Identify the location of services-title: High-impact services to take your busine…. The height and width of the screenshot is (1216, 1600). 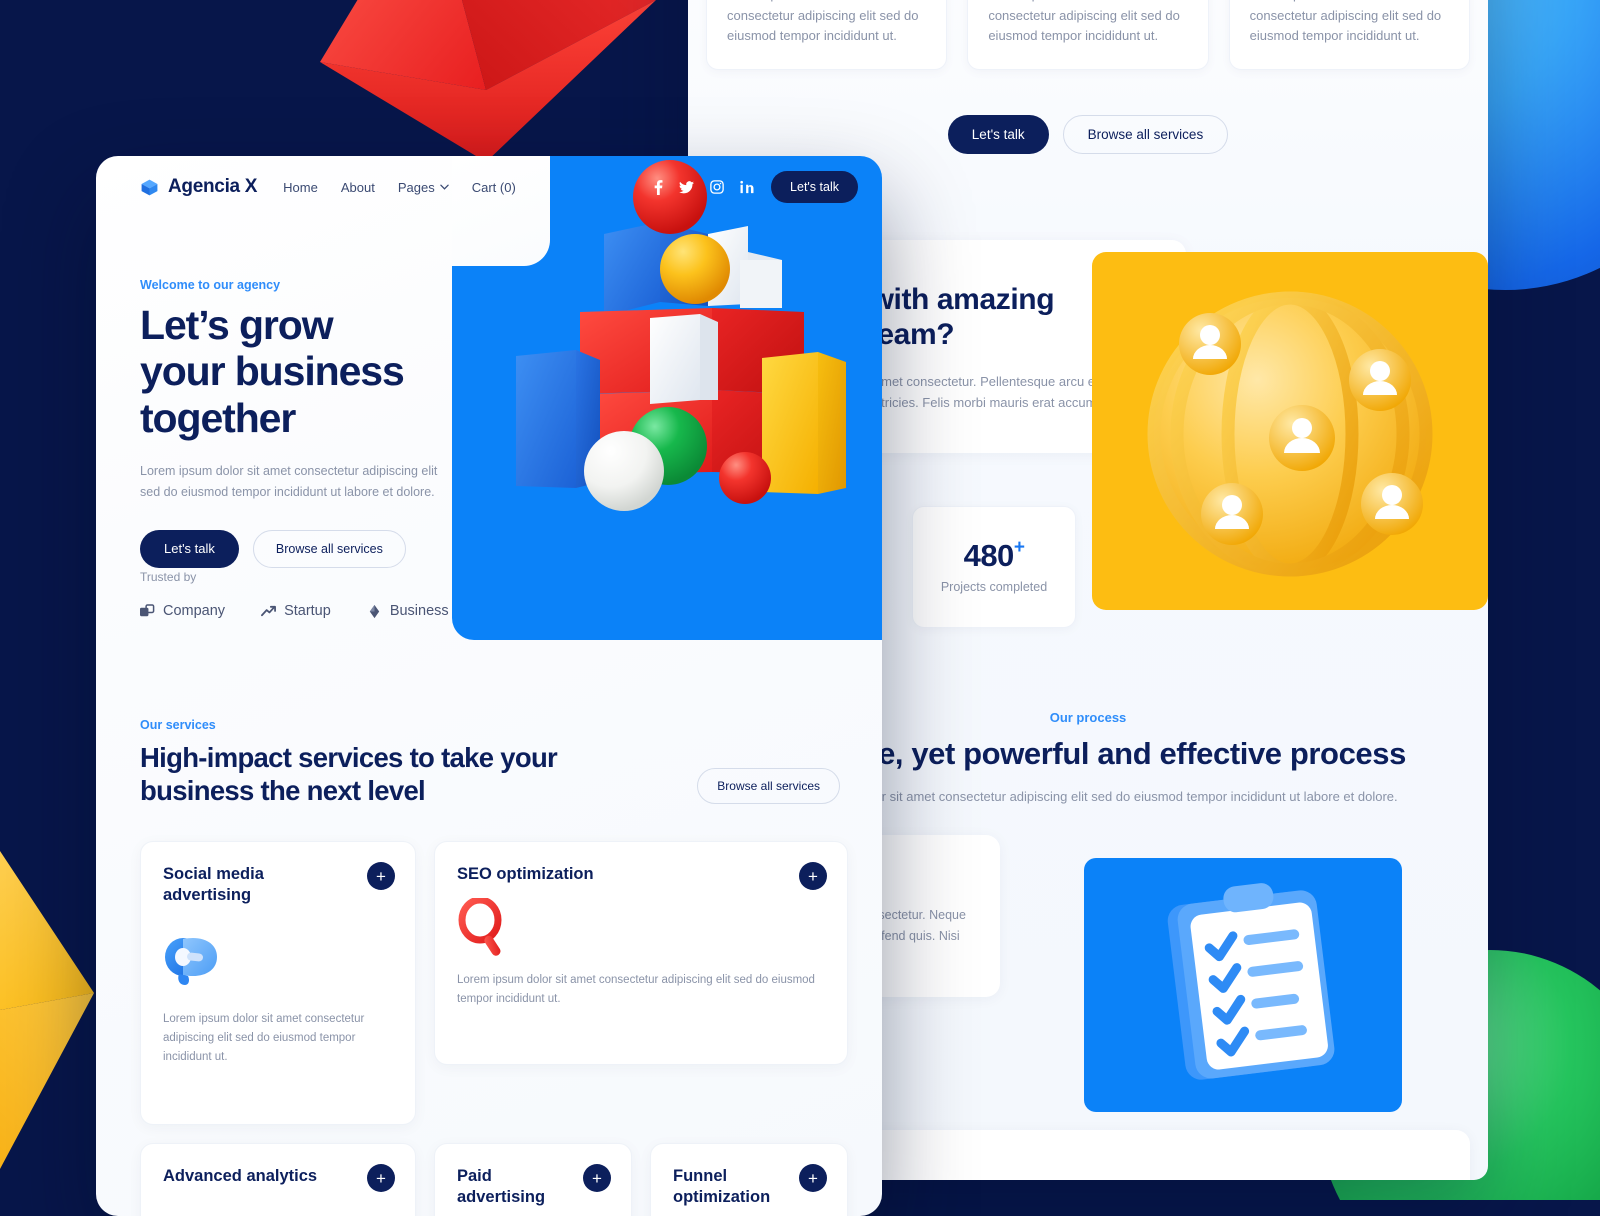
(349, 774).